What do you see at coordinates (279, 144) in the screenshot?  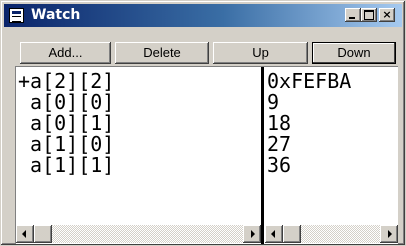 I see `watch-value: 27` at bounding box center [279, 144].